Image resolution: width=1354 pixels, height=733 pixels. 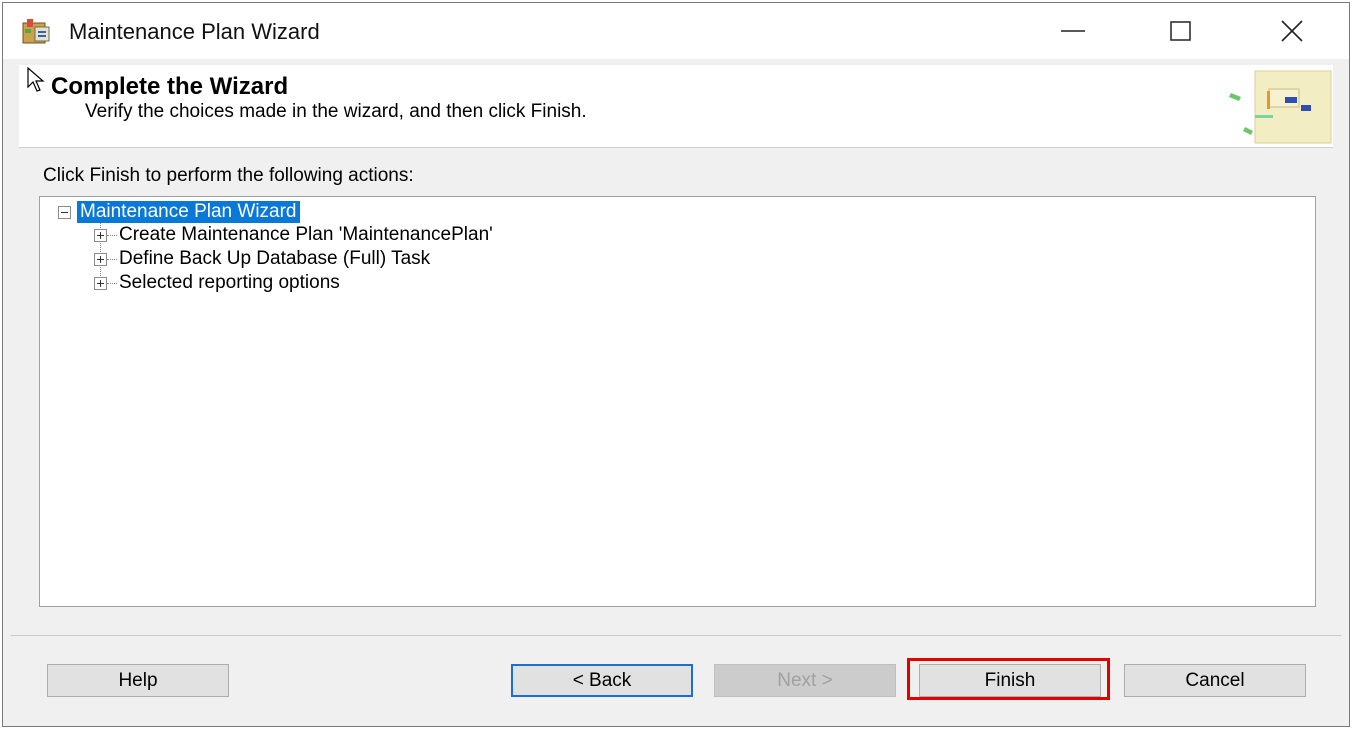 I want to click on back-button: < Back, so click(x=602, y=680).